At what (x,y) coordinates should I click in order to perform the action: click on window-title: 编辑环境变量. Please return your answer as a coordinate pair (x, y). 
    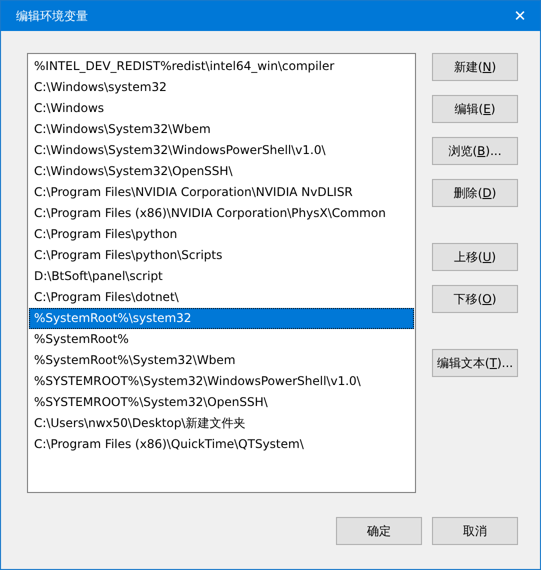
    Looking at the image, I should click on (52, 16).